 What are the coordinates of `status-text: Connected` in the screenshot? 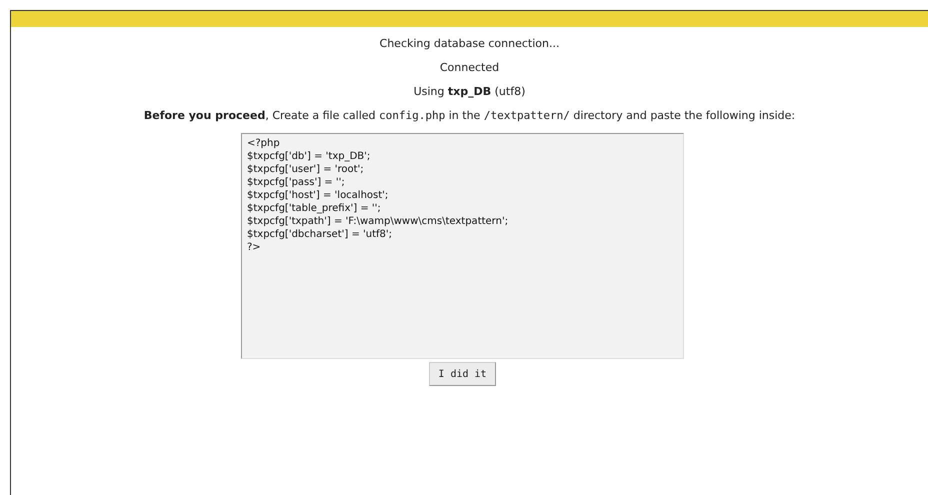 It's located at (470, 68).